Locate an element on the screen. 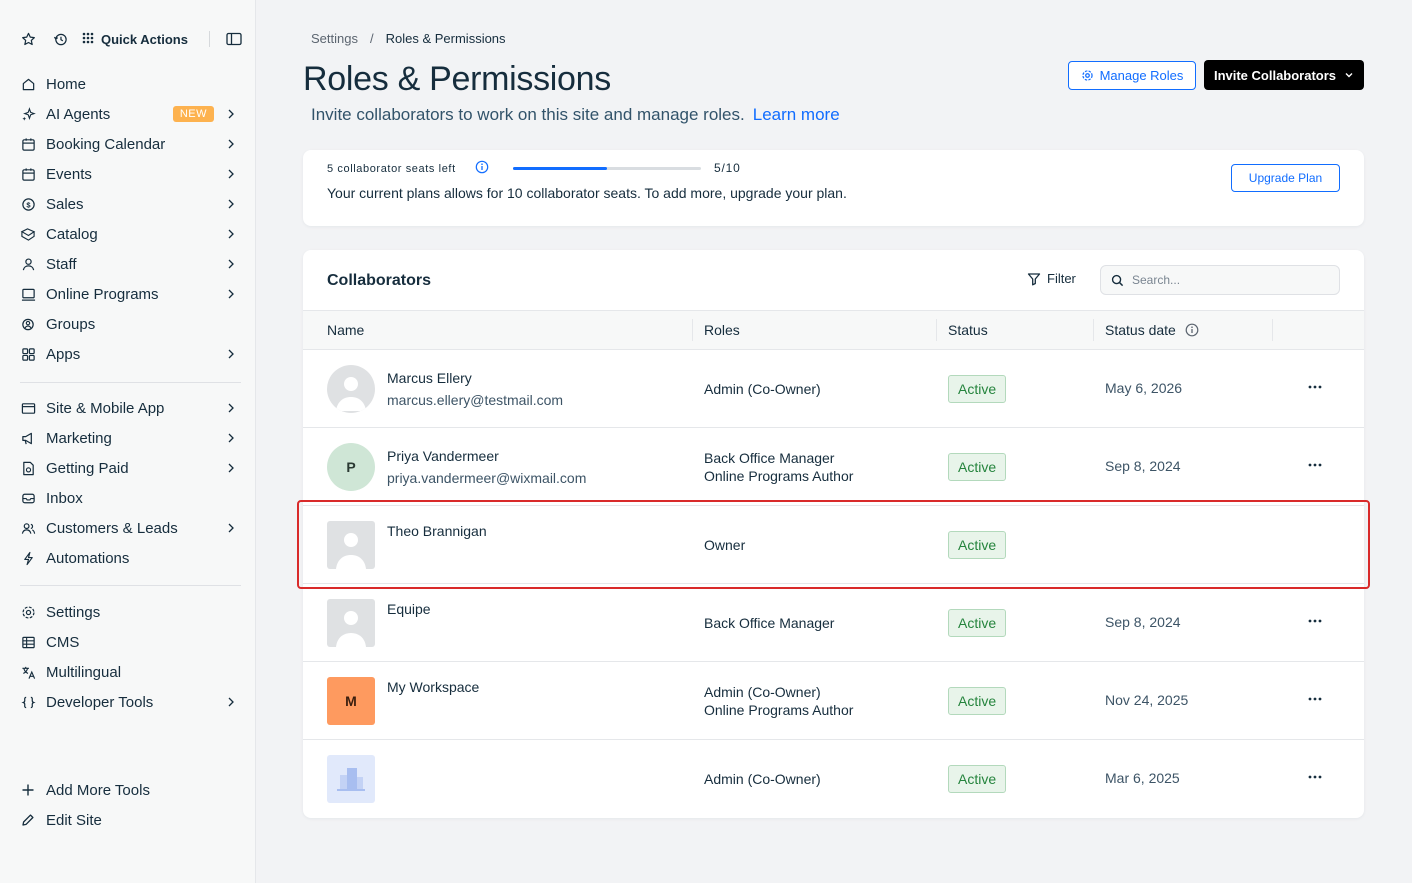 The image size is (1412, 883). groups-icon is located at coordinates (28, 324).